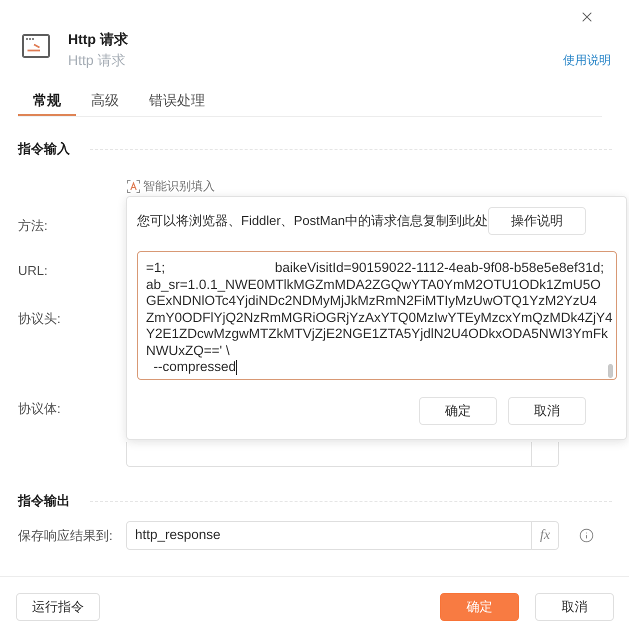 The height and width of the screenshot is (629, 629). What do you see at coordinates (105, 101) in the screenshot?
I see `tab: 高级` at bounding box center [105, 101].